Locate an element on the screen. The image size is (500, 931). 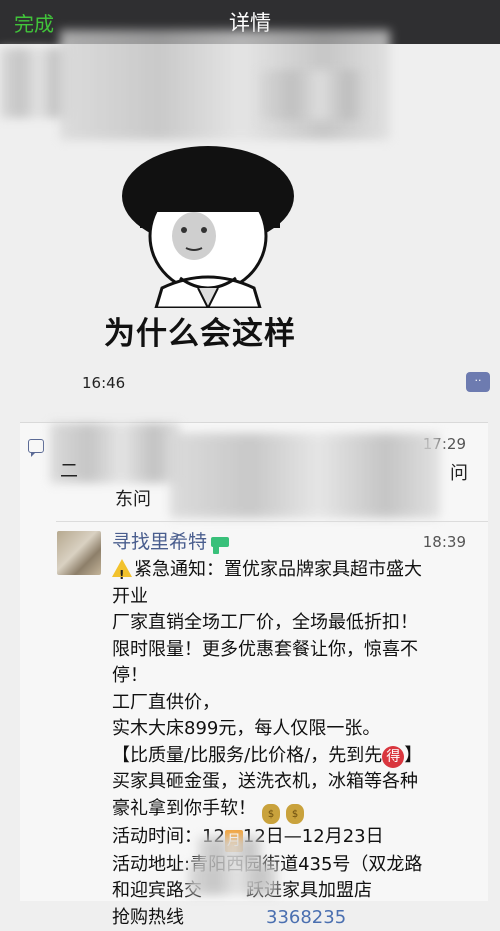
comment-icon is located at coordinates (36, 446).